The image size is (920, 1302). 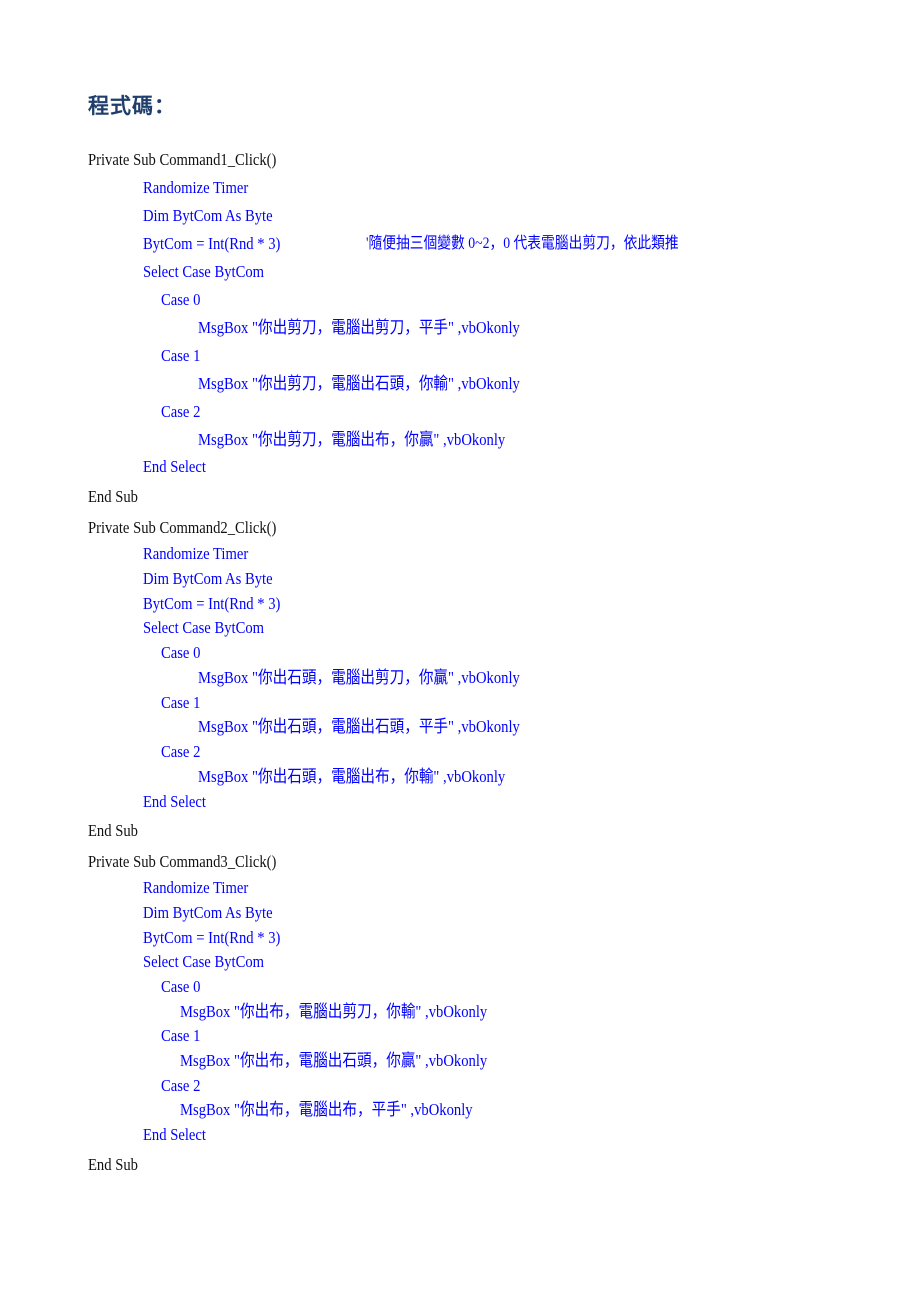 What do you see at coordinates (181, 986) in the screenshot?
I see `sub3-case0: Case 0` at bounding box center [181, 986].